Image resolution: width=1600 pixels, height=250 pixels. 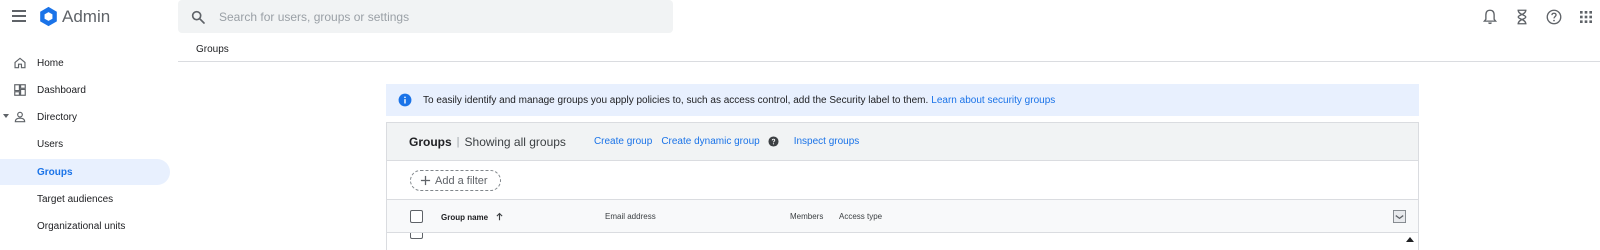 I want to click on select-all-checkbox, so click(x=416, y=216).